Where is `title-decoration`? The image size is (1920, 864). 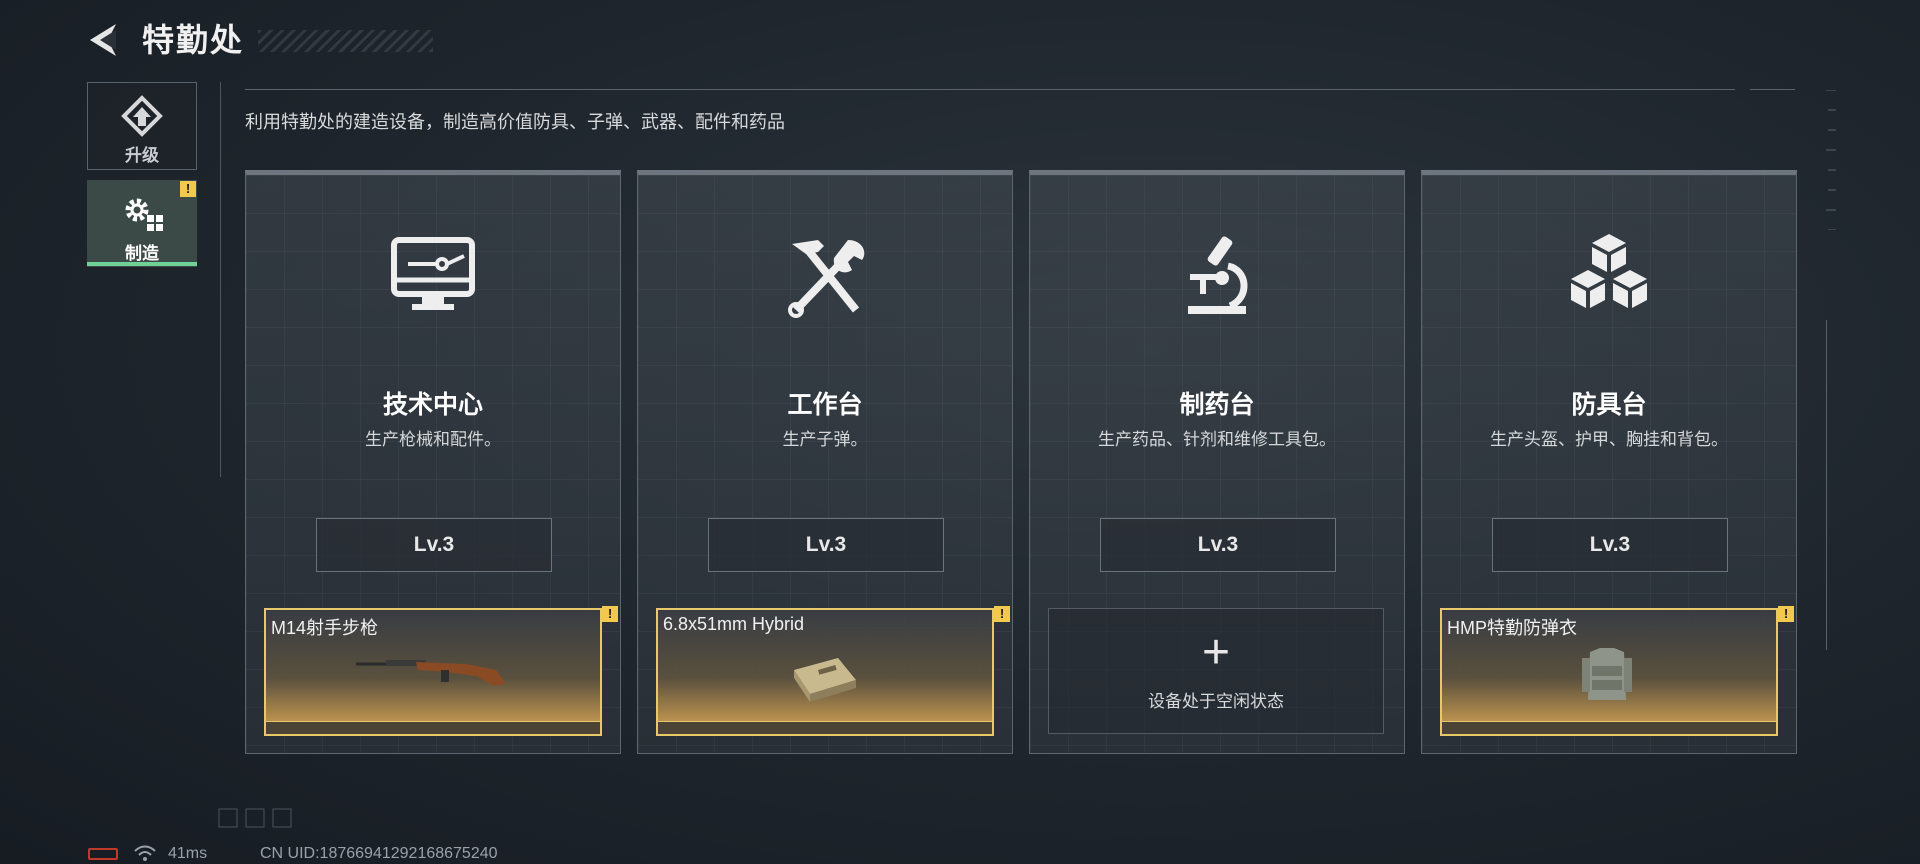 title-decoration is located at coordinates (345, 41).